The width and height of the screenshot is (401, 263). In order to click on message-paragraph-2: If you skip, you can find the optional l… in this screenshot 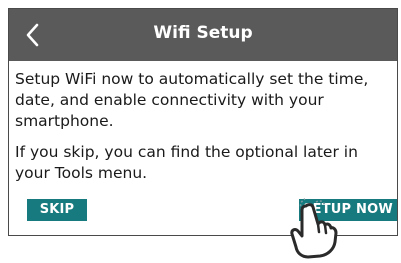, I will do `click(186, 162)`.